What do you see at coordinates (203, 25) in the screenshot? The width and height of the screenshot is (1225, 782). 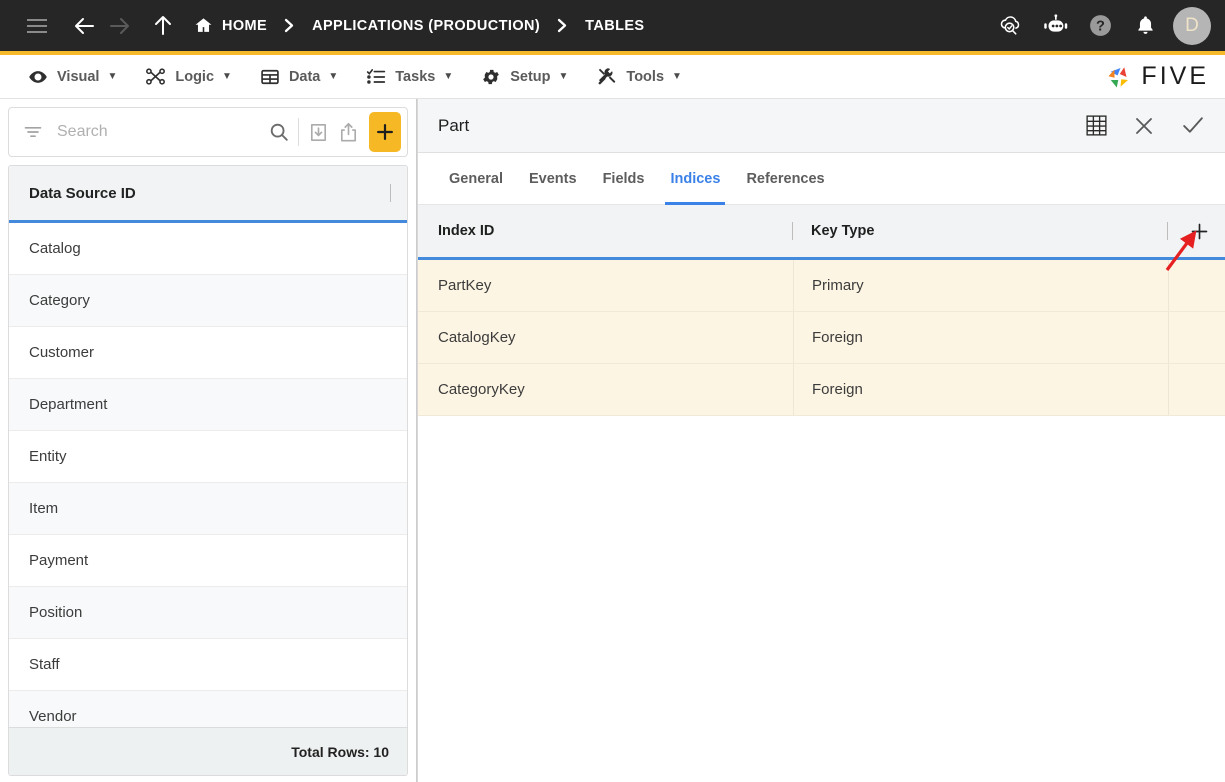 I see `home-icon` at bounding box center [203, 25].